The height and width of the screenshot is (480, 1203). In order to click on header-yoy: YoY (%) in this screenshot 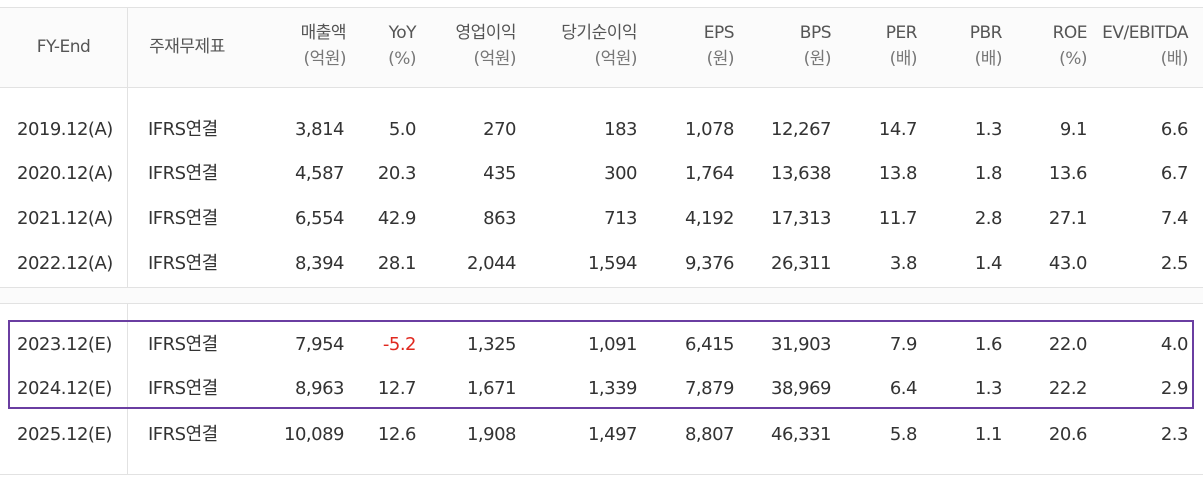, I will do `click(381, 46)`.